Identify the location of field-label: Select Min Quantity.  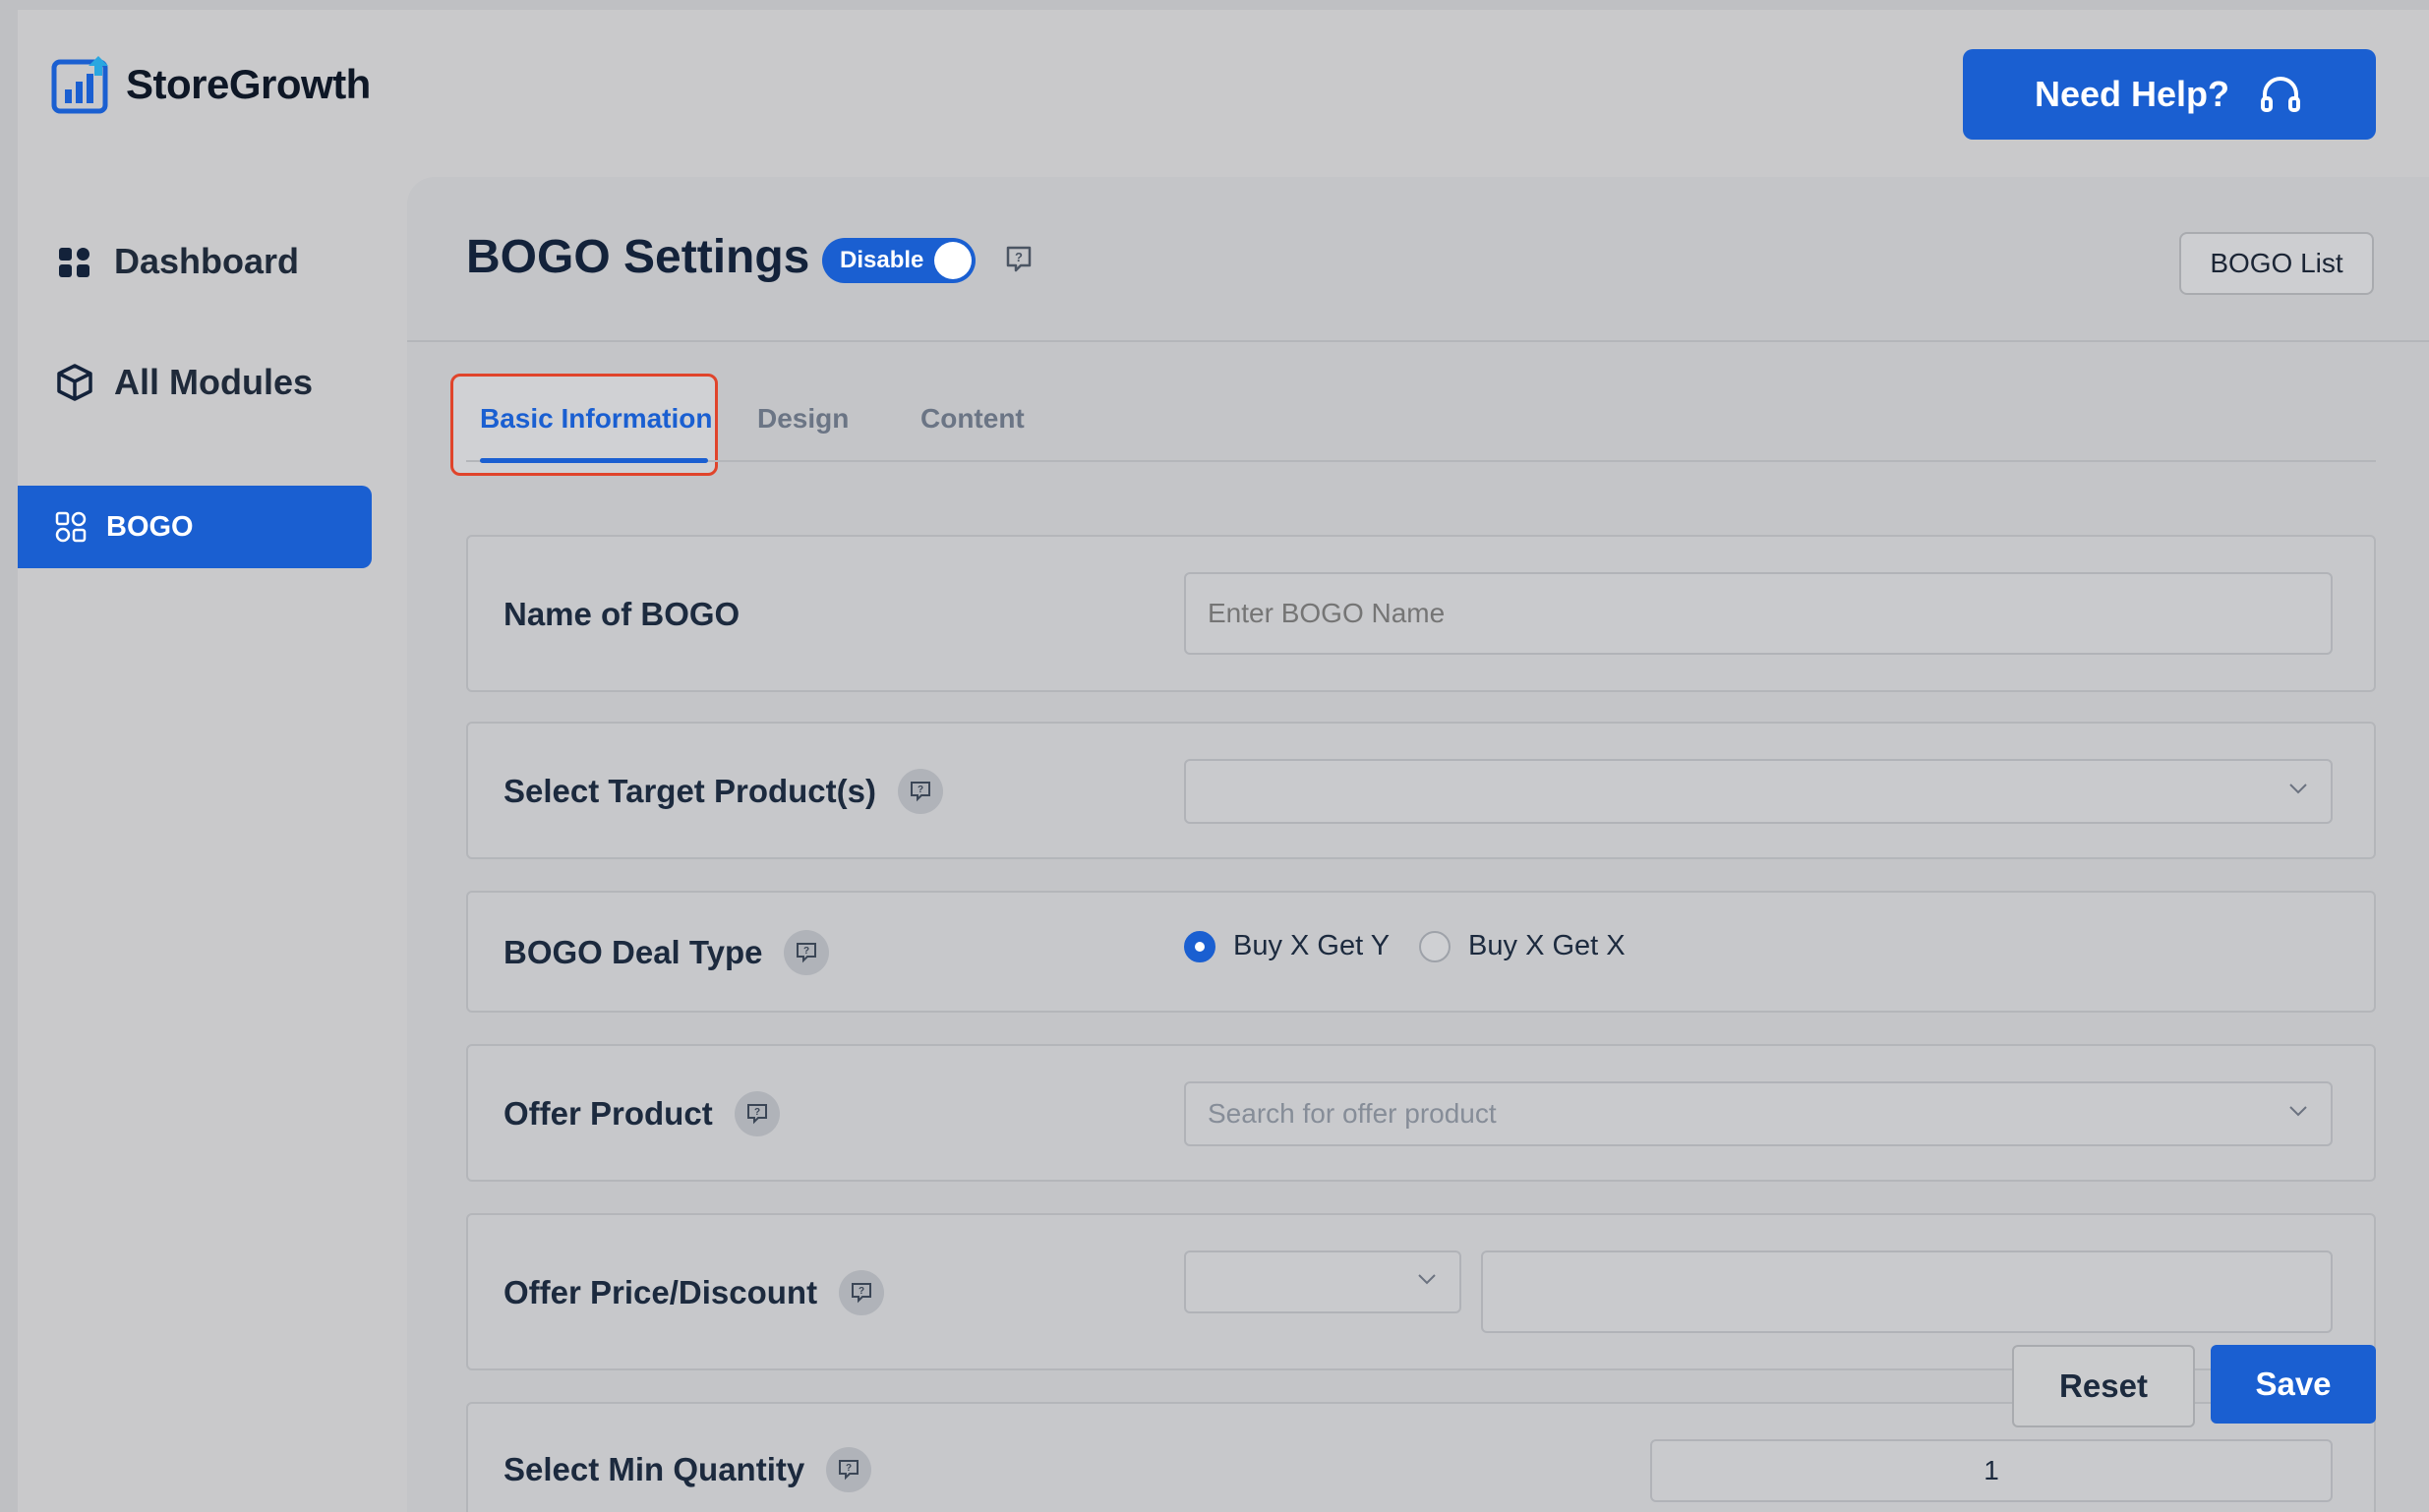
(654, 1469).